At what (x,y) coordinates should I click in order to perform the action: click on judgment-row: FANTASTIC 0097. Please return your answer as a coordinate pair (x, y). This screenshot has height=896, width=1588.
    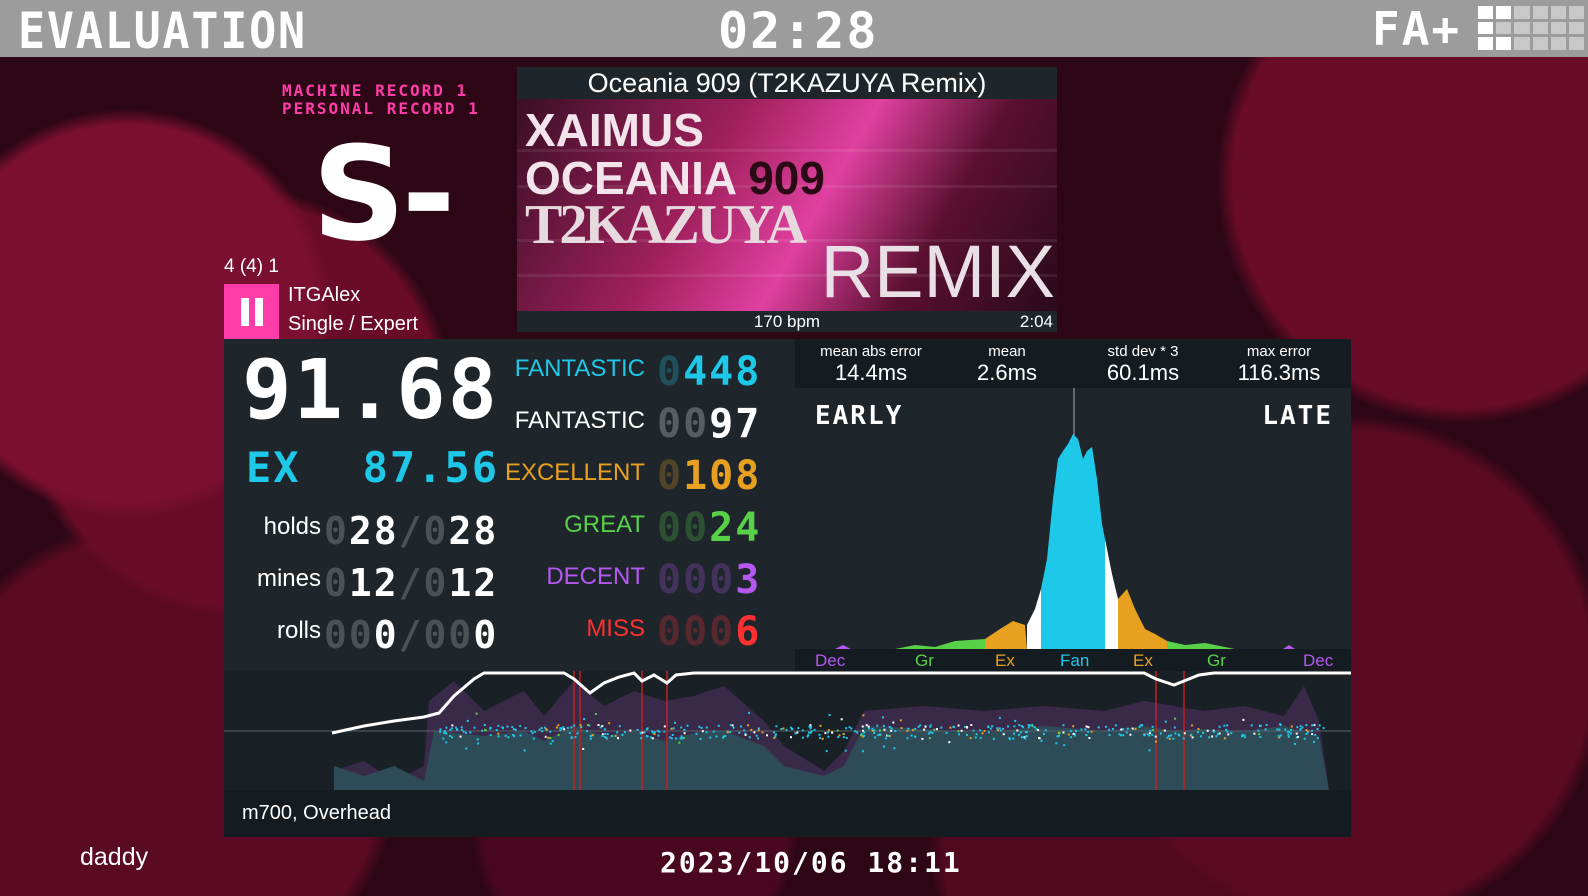
    Looking at the image, I should click on (655, 421).